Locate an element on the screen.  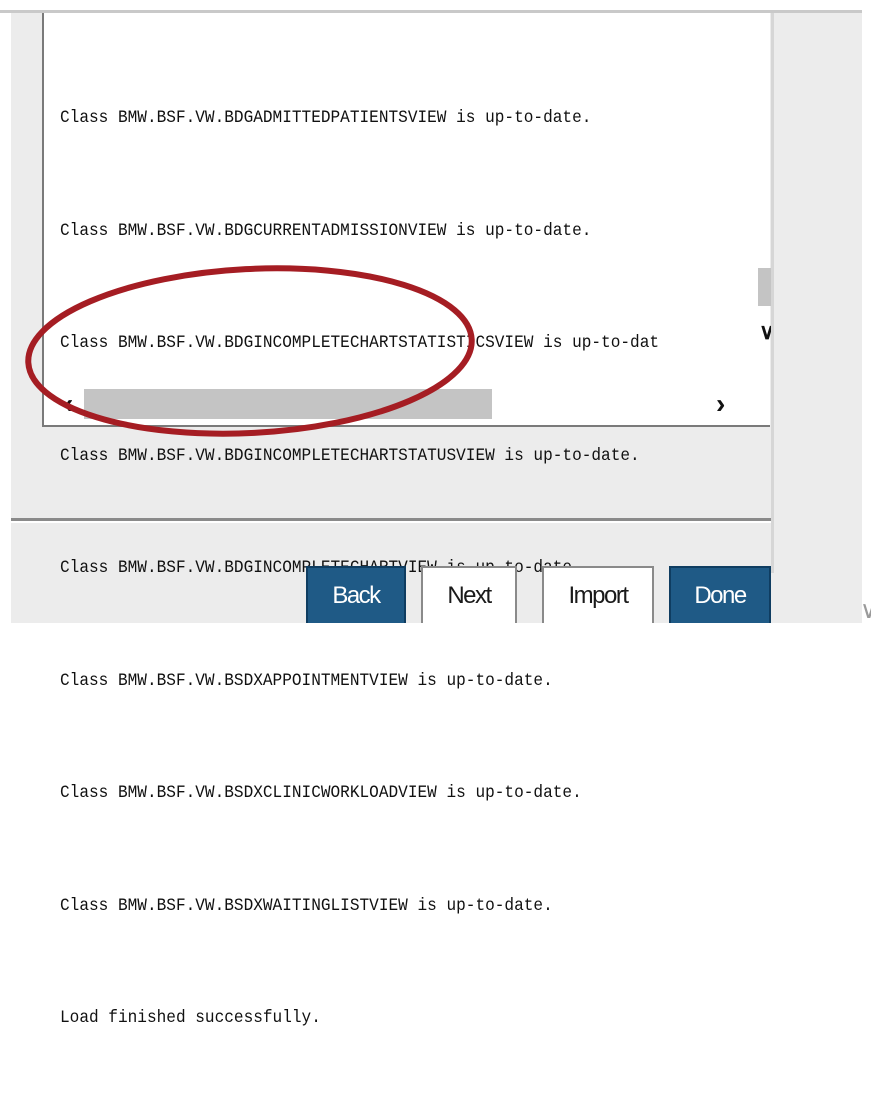
window-right-edge is located at coordinates (866, 318).